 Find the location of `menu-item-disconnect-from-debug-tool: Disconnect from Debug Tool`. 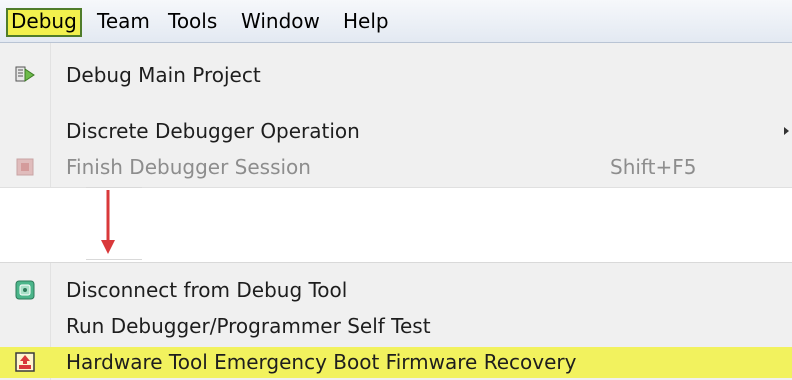

menu-item-disconnect-from-debug-tool: Disconnect from Debug Tool is located at coordinates (396, 290).